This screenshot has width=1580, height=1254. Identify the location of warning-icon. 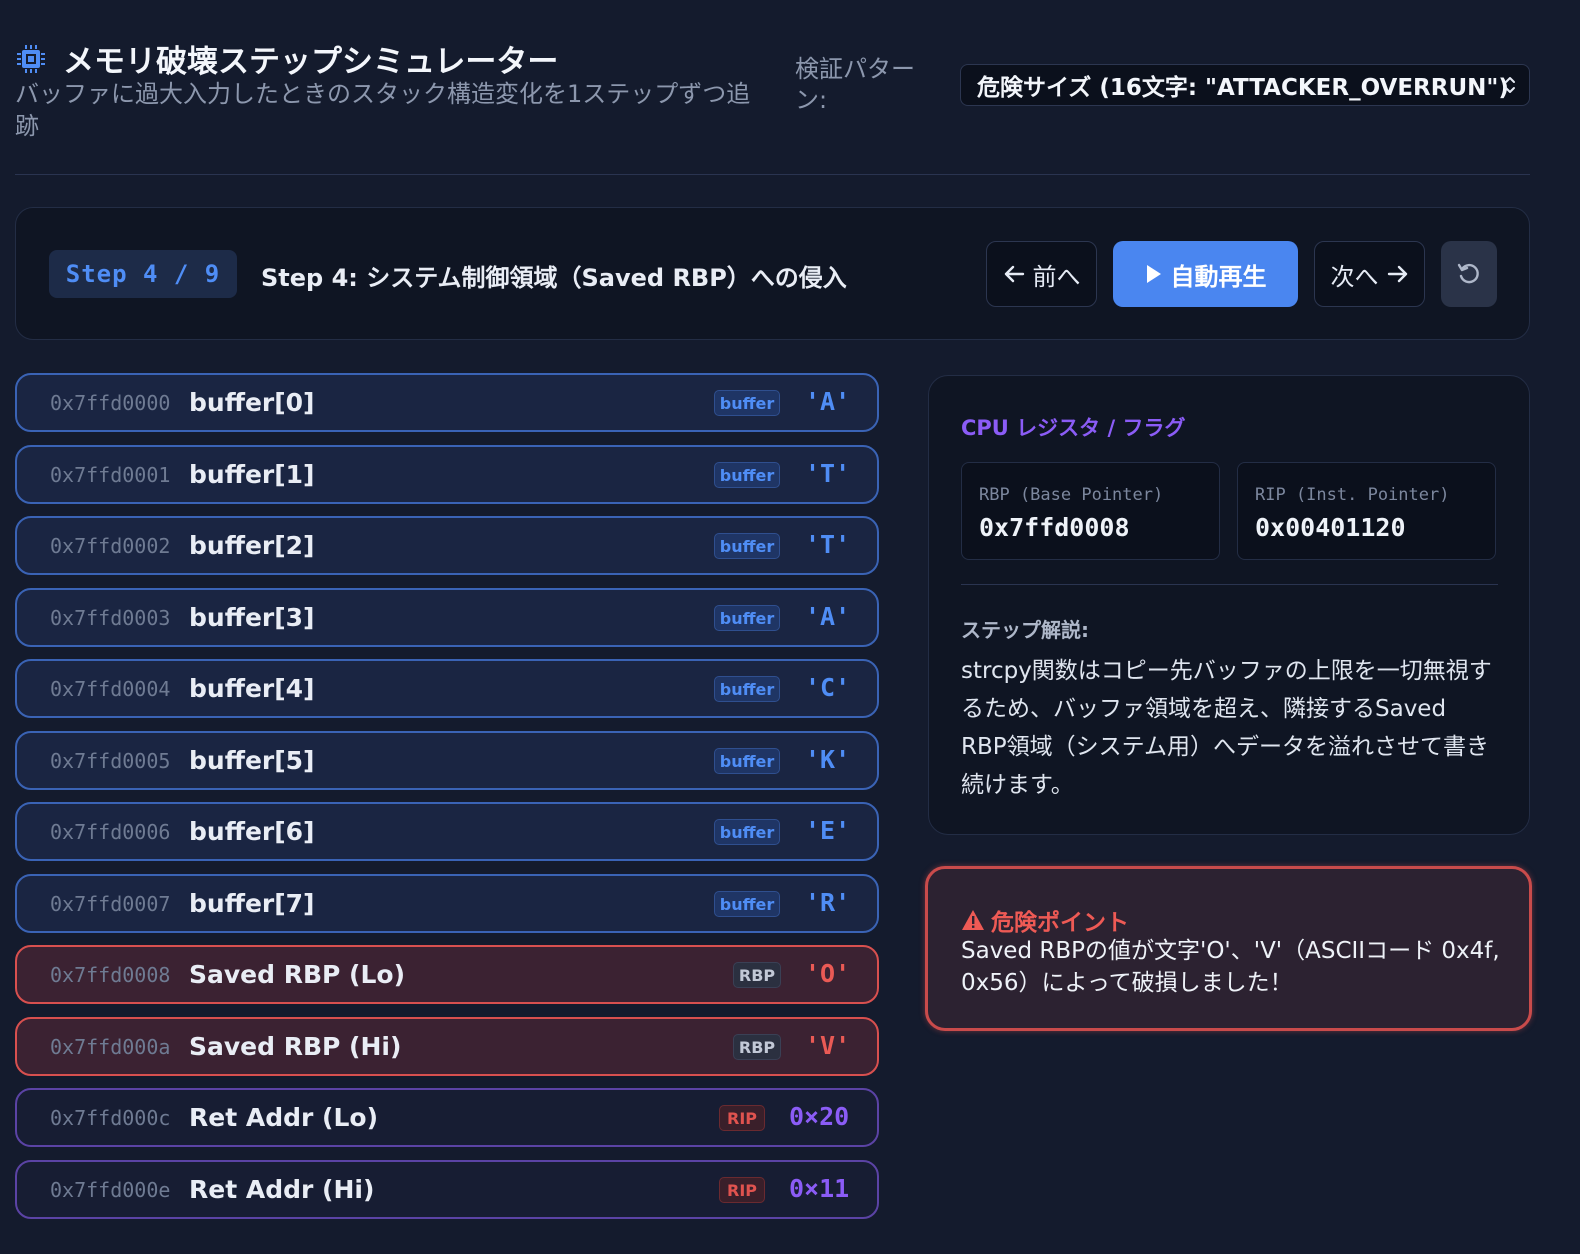
(973, 920).